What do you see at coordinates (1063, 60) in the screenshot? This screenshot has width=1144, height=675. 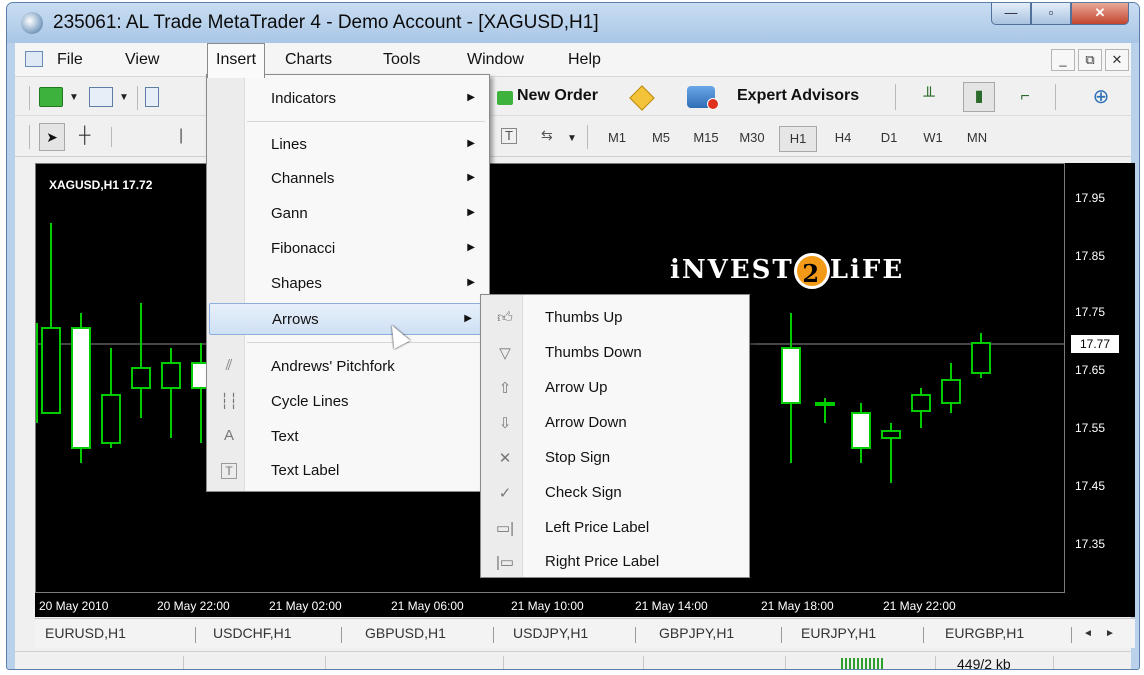 I see `mdi-minimize-button: _` at bounding box center [1063, 60].